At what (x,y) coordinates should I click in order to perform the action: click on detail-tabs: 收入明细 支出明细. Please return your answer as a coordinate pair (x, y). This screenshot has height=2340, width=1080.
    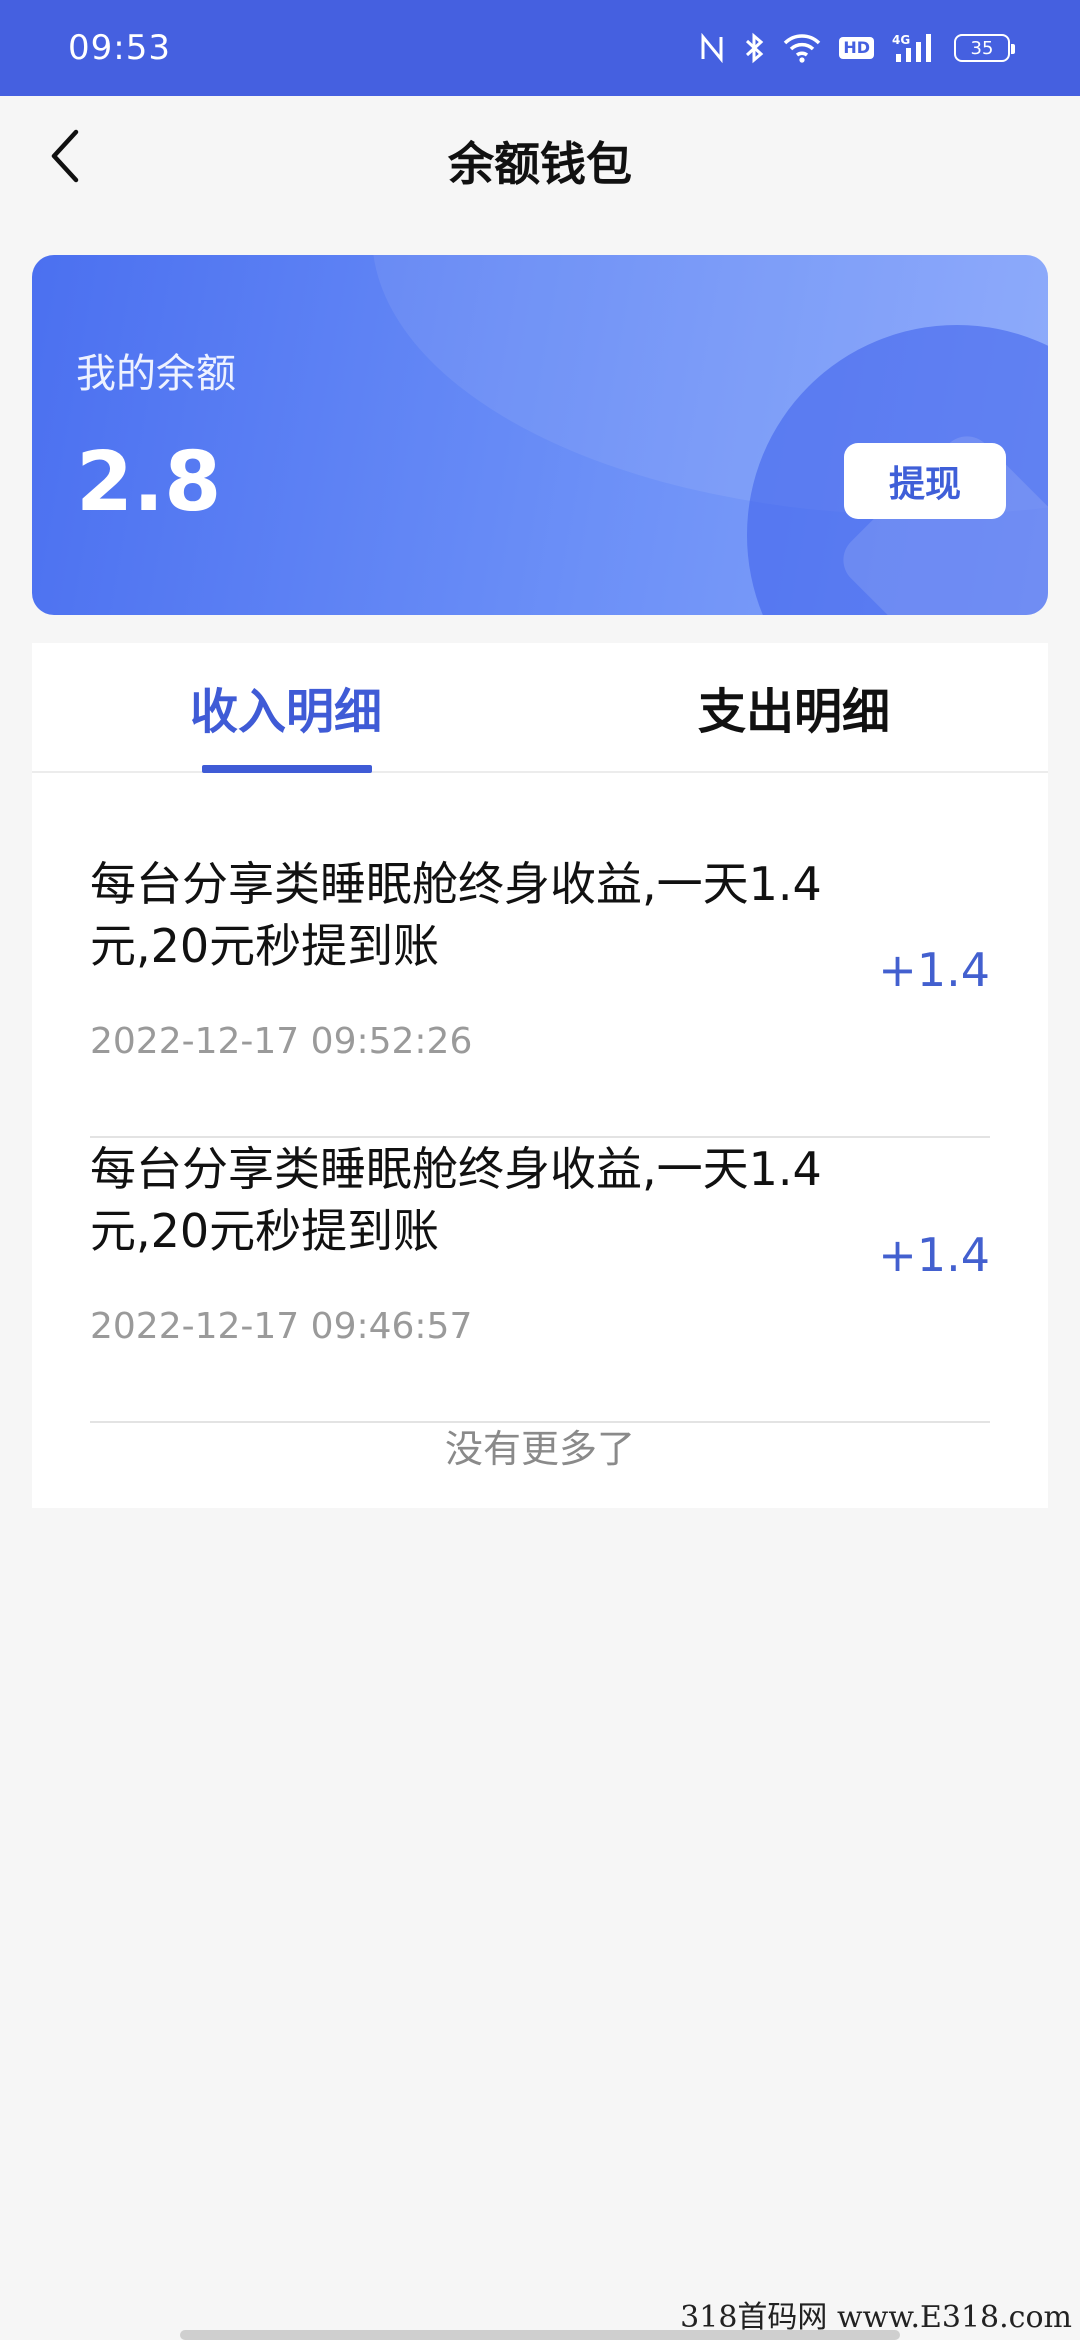
    Looking at the image, I should click on (540, 708).